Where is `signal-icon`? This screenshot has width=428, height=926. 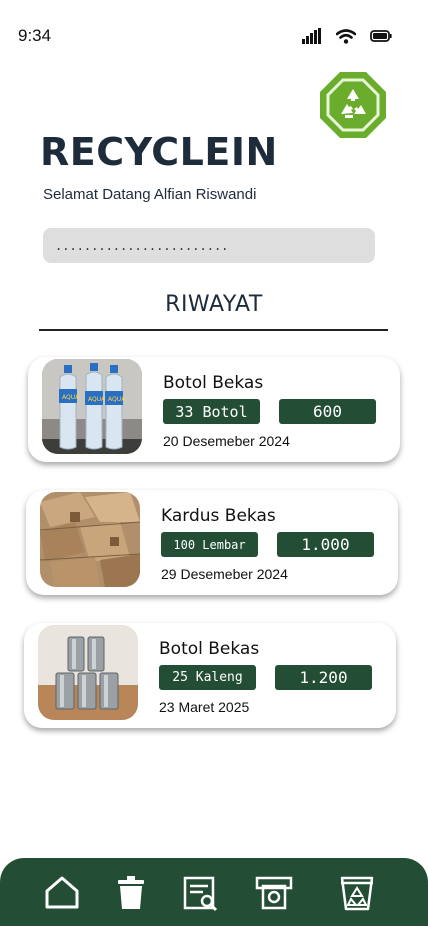 signal-icon is located at coordinates (311, 36).